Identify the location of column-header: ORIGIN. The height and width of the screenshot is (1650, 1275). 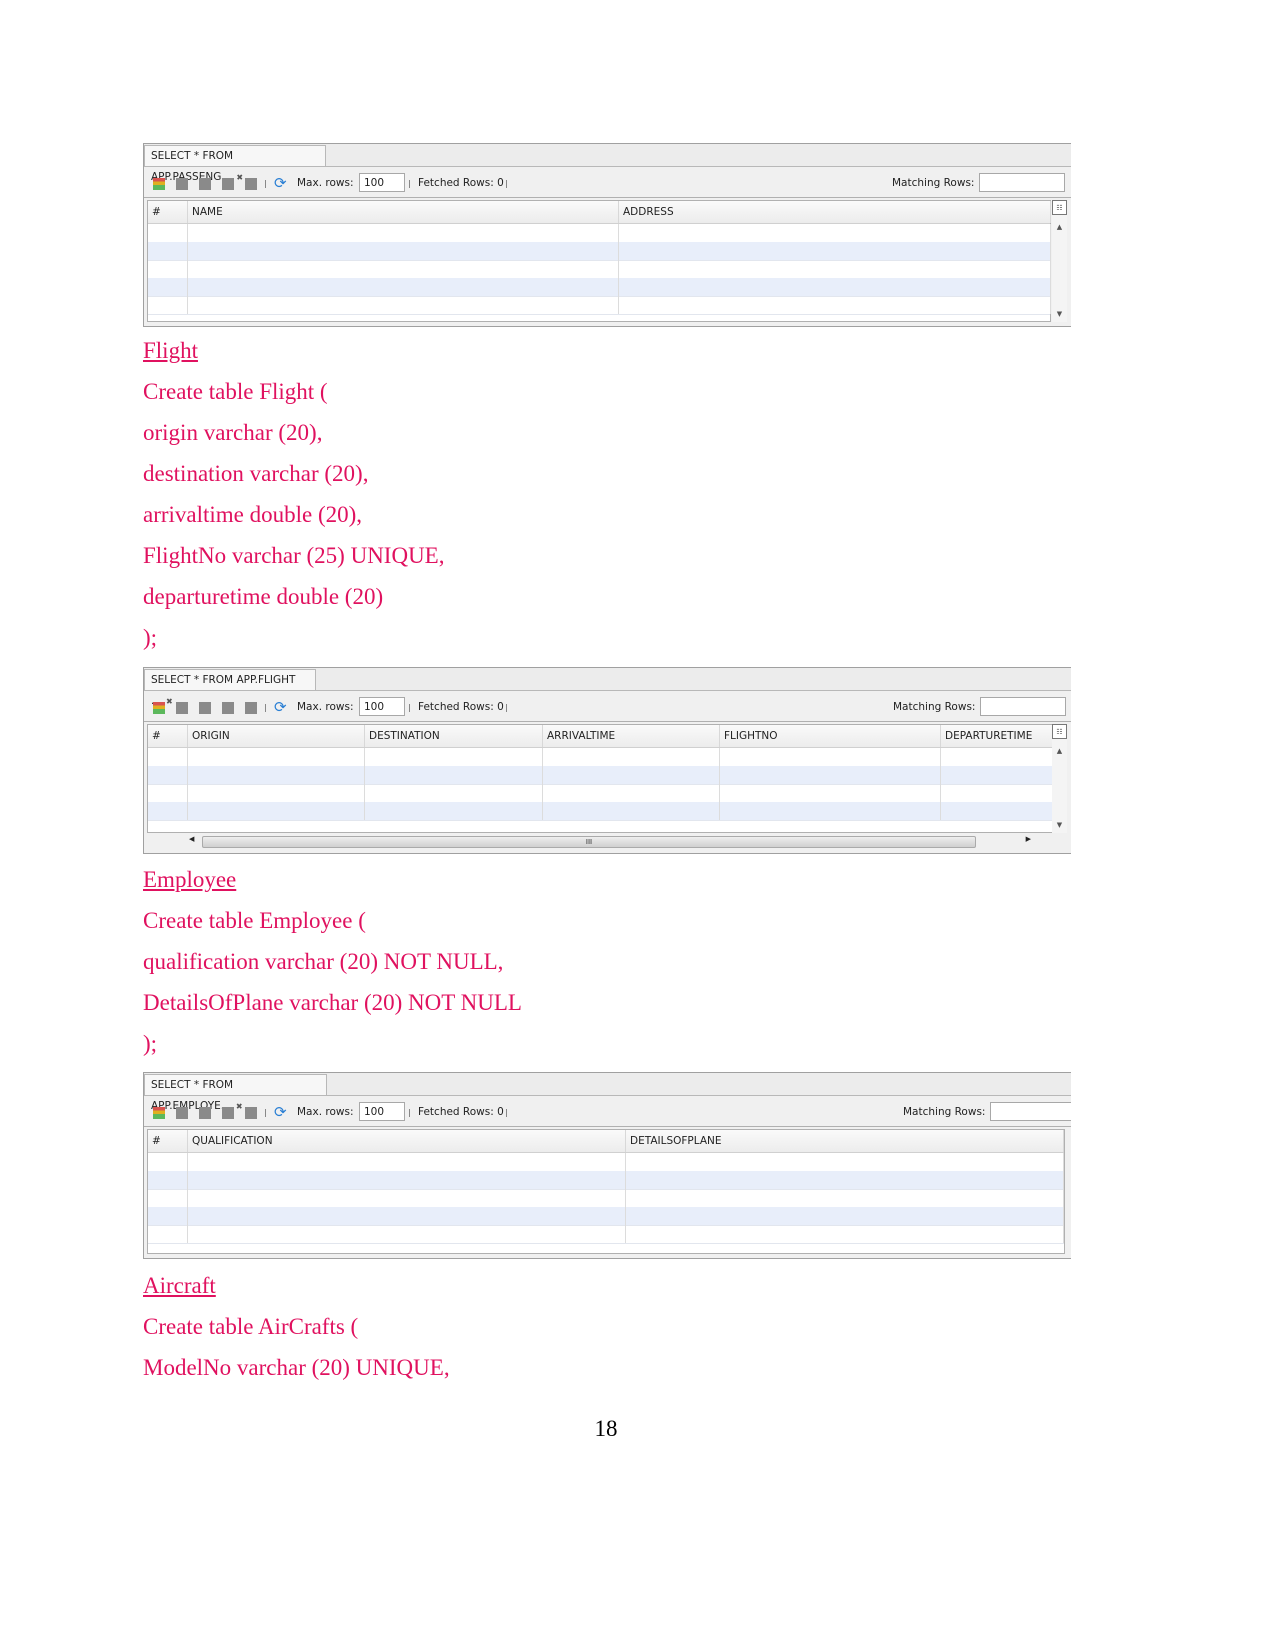
(276, 736).